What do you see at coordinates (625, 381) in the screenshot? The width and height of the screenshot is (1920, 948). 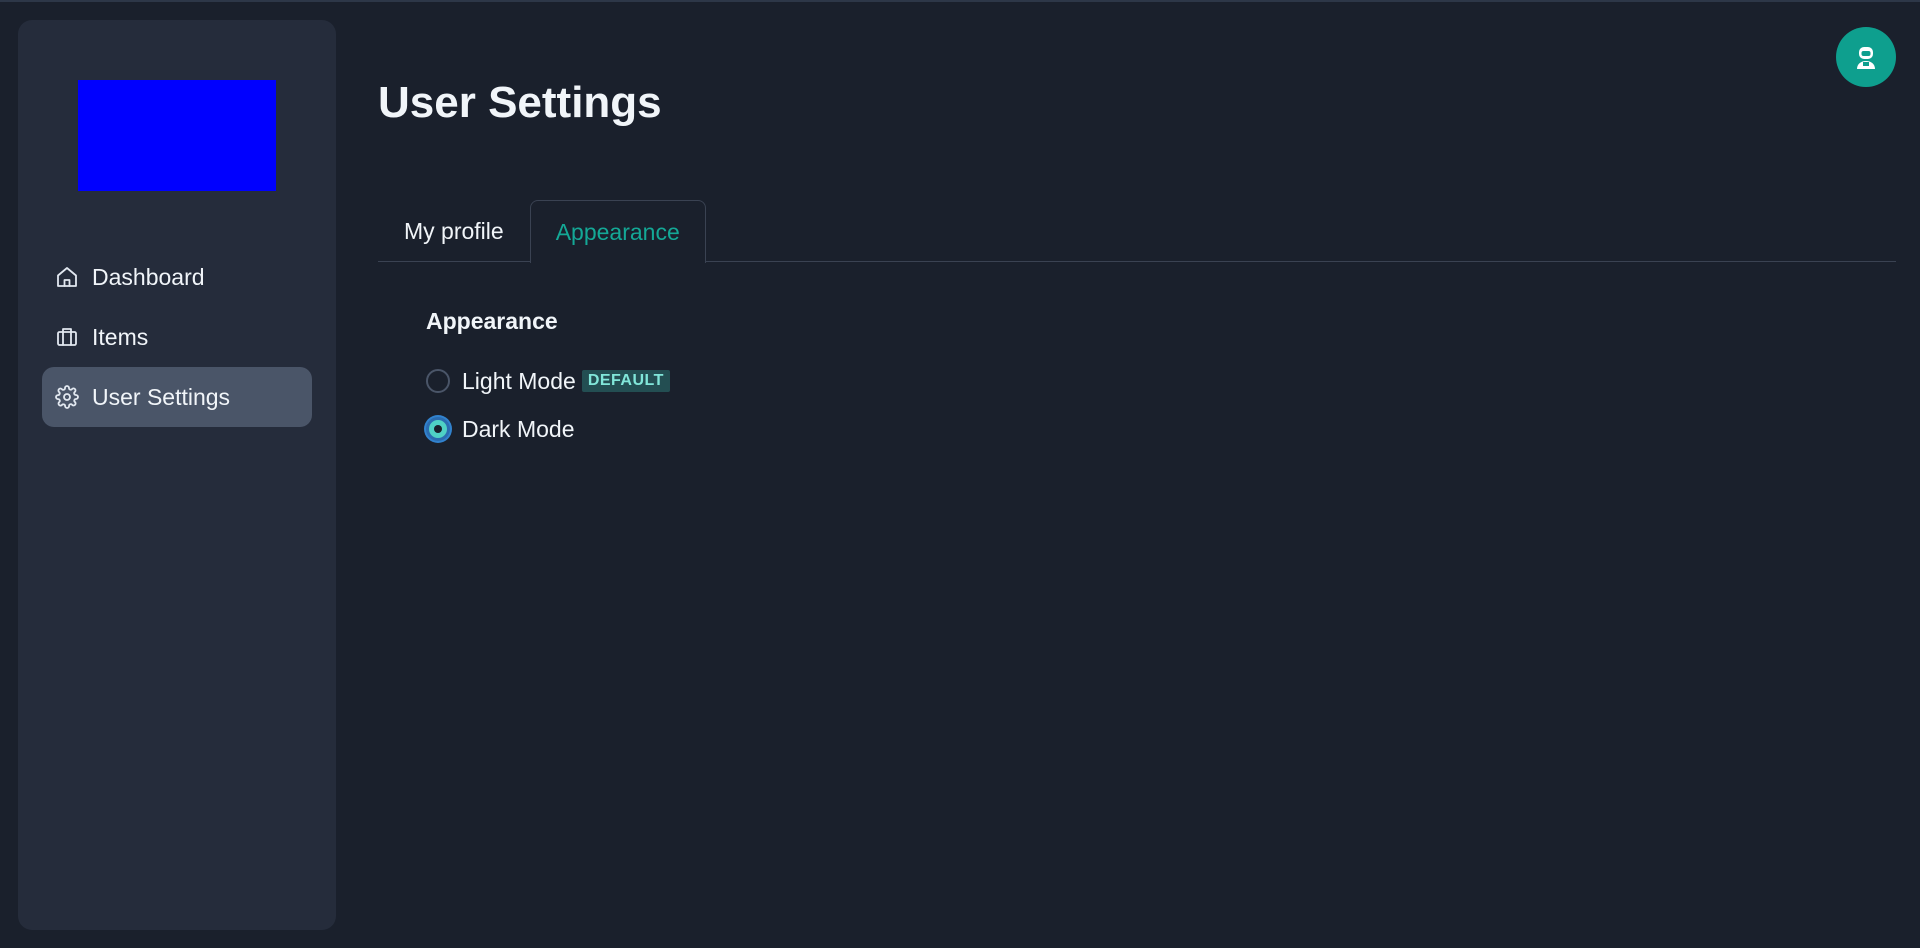 I see `default-badge: DEFAULT` at bounding box center [625, 381].